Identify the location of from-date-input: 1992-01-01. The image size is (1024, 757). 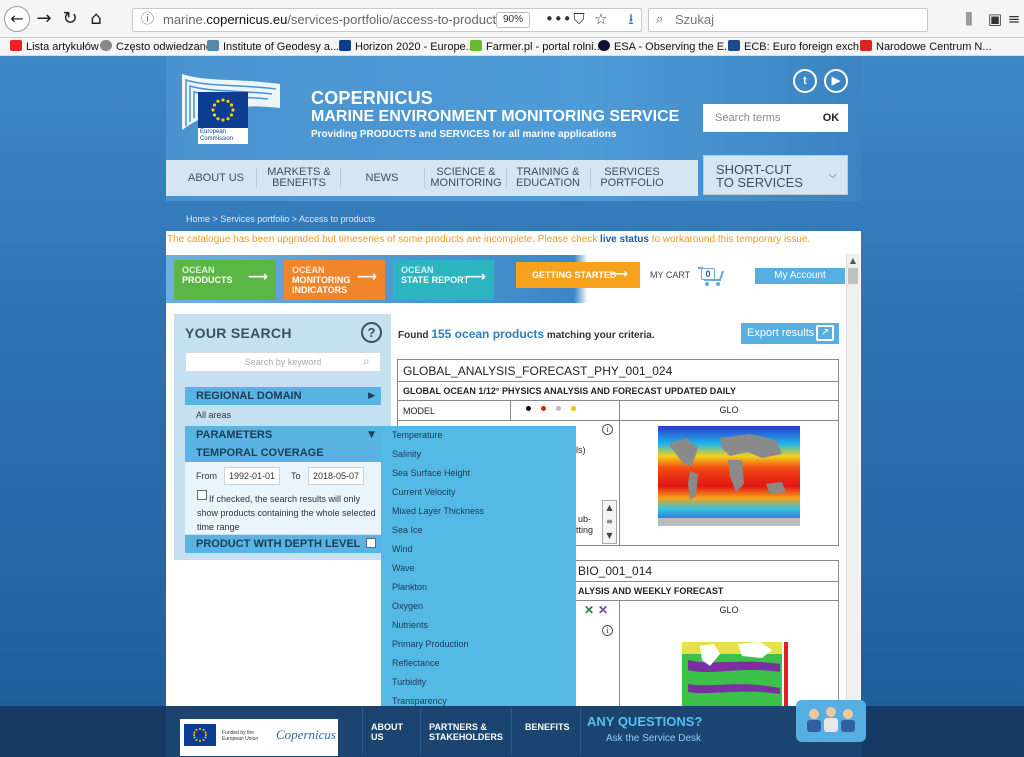
(252, 476).